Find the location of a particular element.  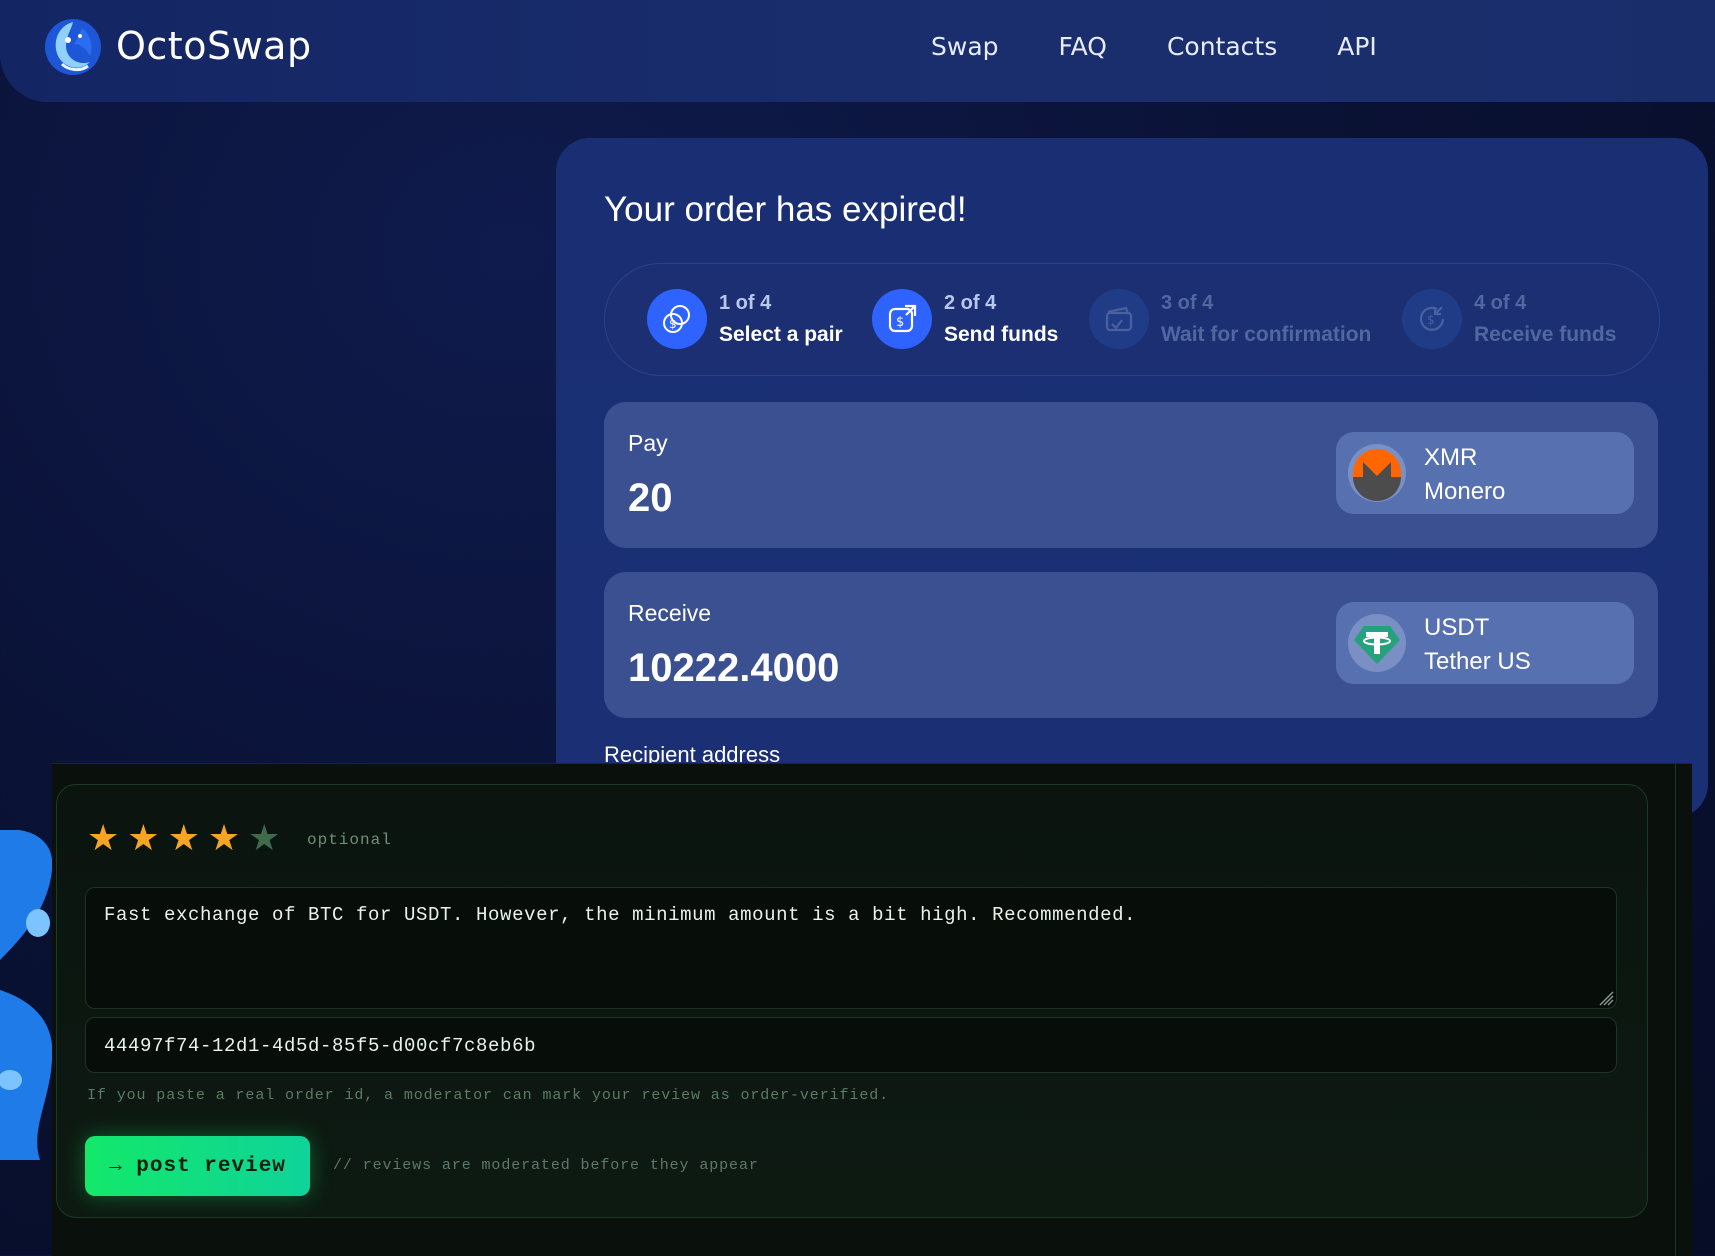

step-label: Send funds is located at coordinates (1001, 334).